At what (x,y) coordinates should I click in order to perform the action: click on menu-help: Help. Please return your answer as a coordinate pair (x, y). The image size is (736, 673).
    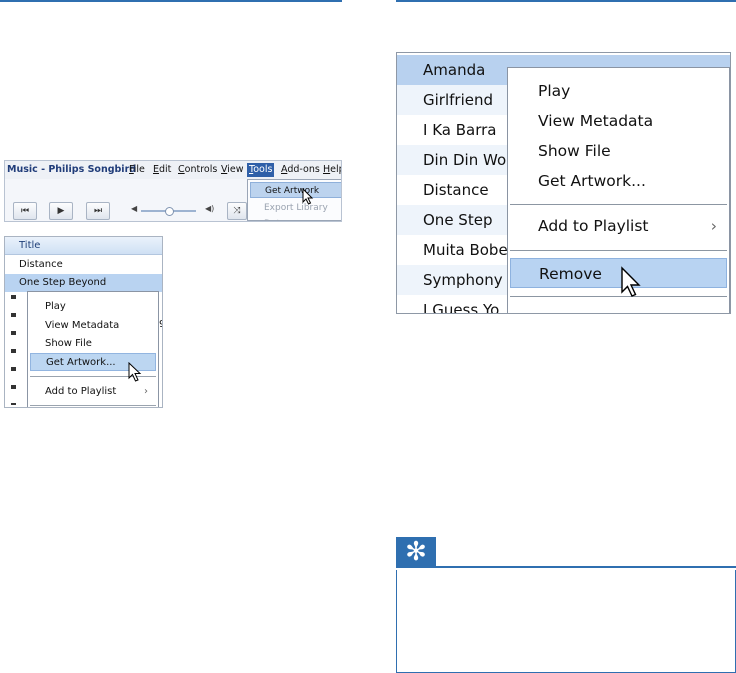
    Looking at the image, I should click on (332, 169).